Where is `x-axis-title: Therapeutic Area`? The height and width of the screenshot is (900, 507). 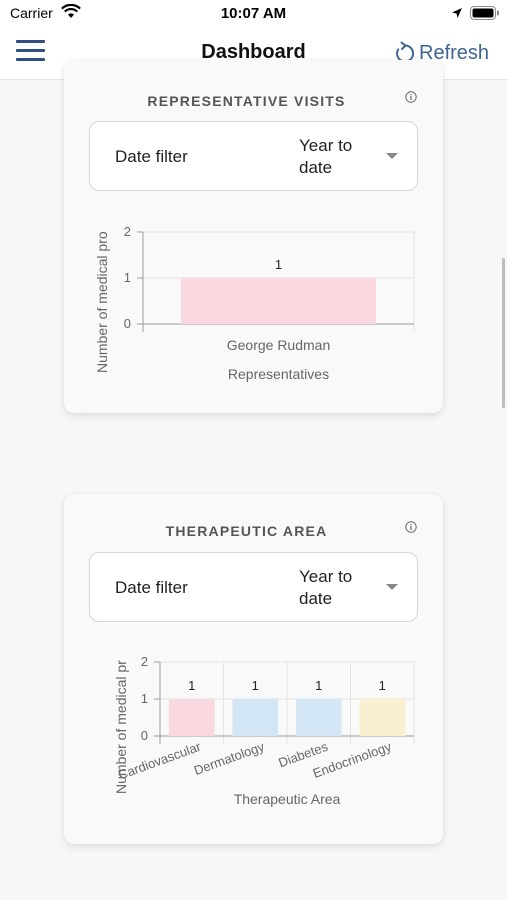 x-axis-title: Therapeutic Area is located at coordinates (287, 799).